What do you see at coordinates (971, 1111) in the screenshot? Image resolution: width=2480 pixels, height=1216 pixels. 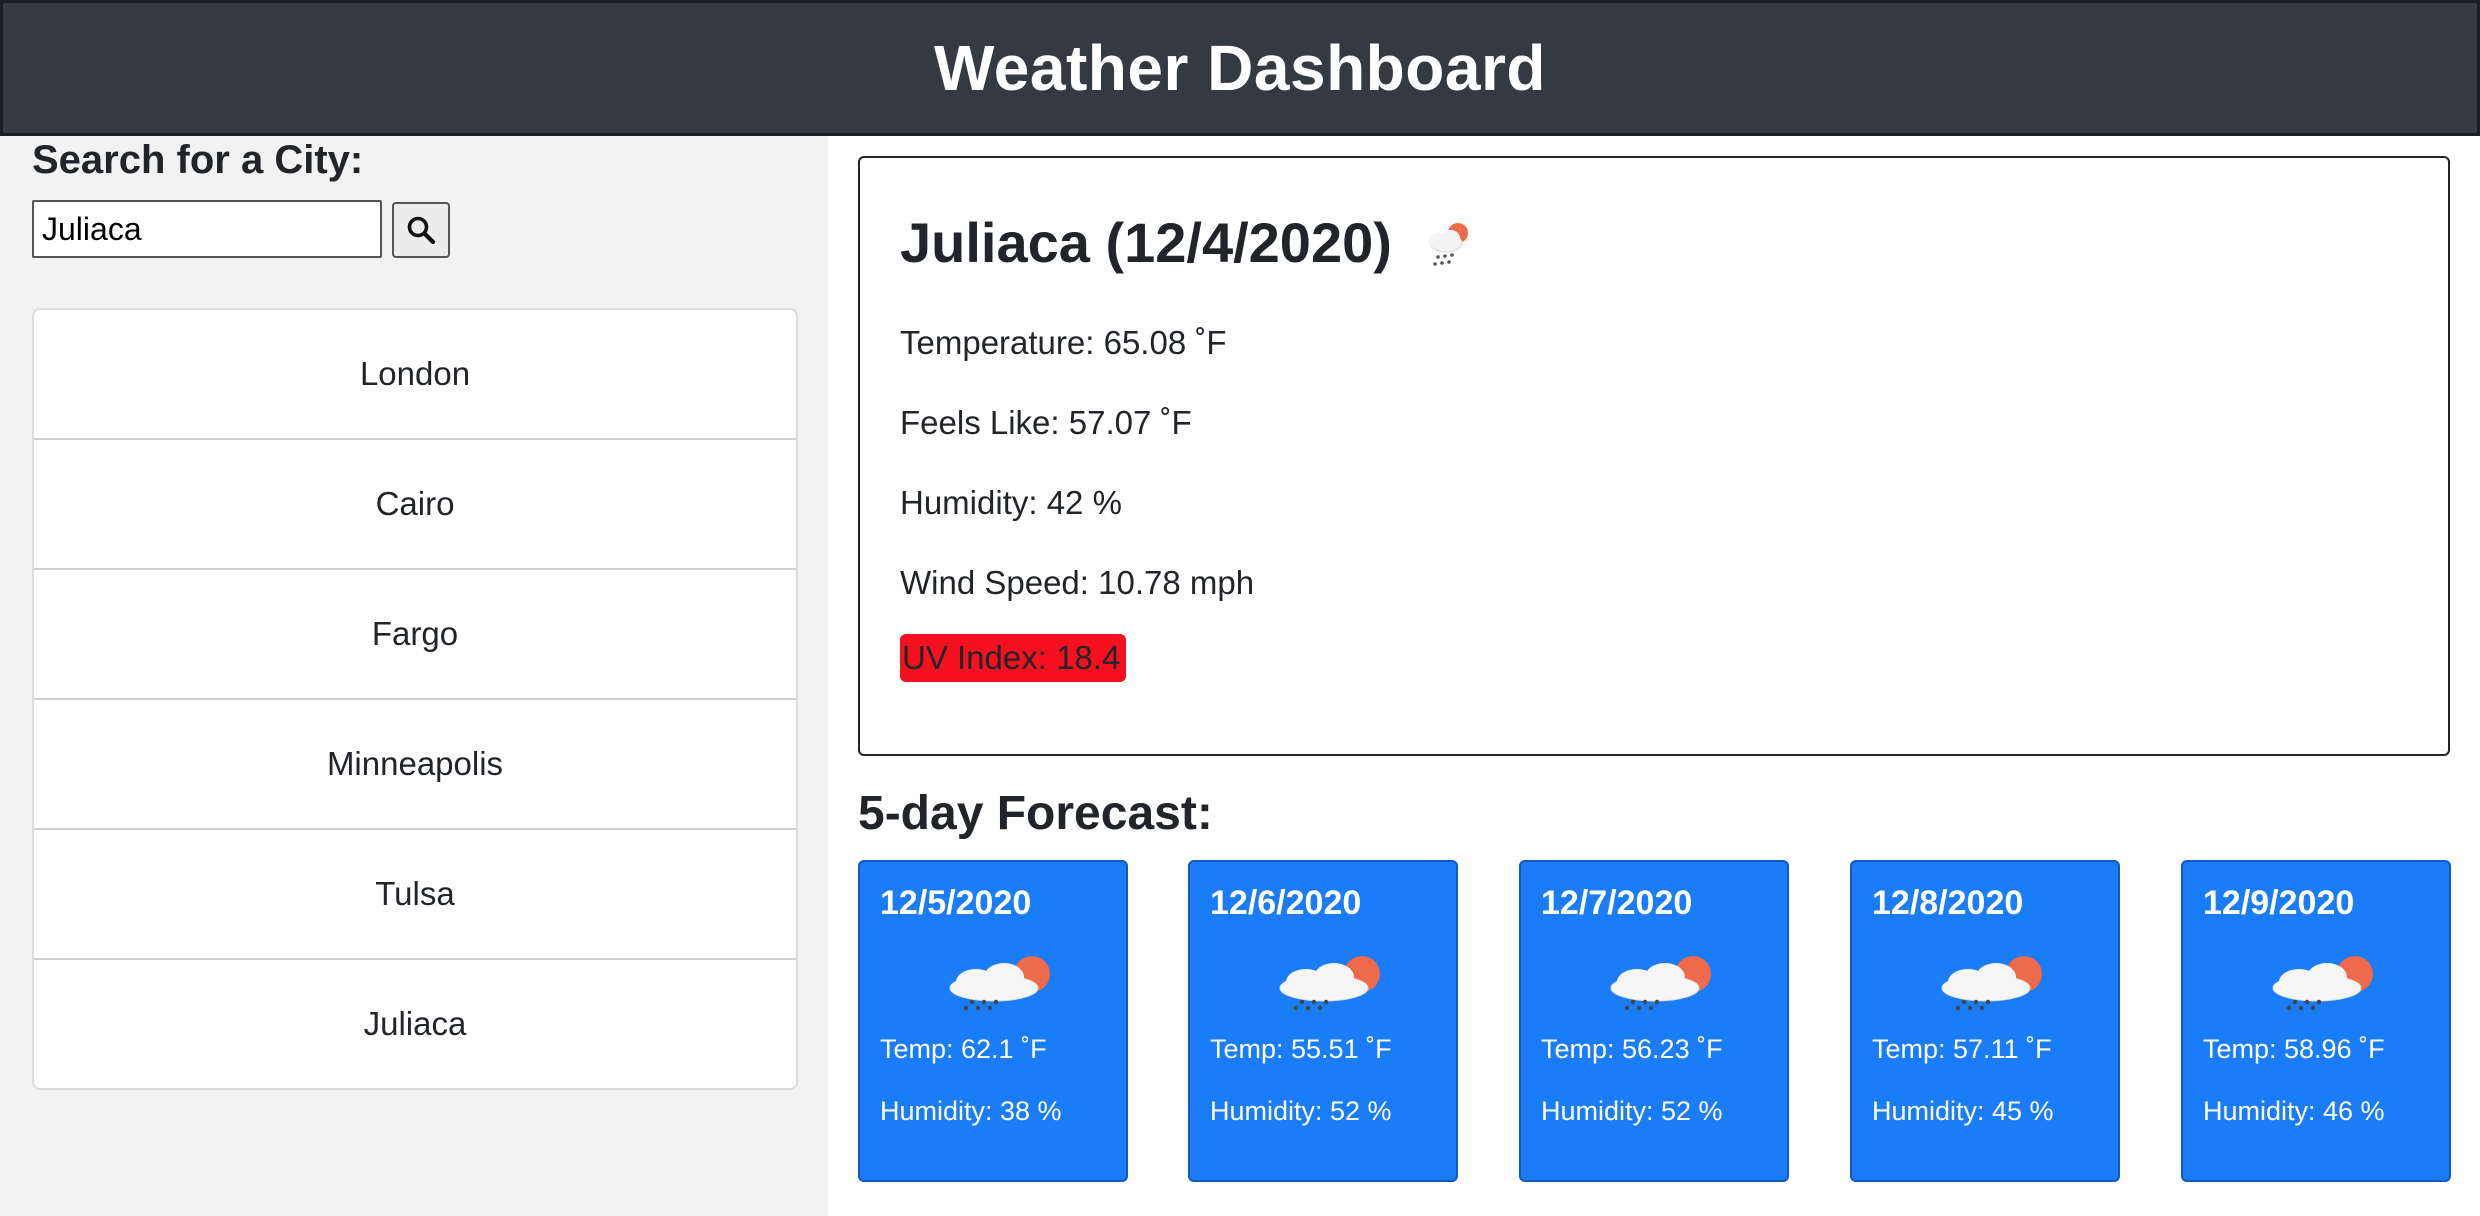 I see `forecast-humidity: Humidity: 38 %` at bounding box center [971, 1111].